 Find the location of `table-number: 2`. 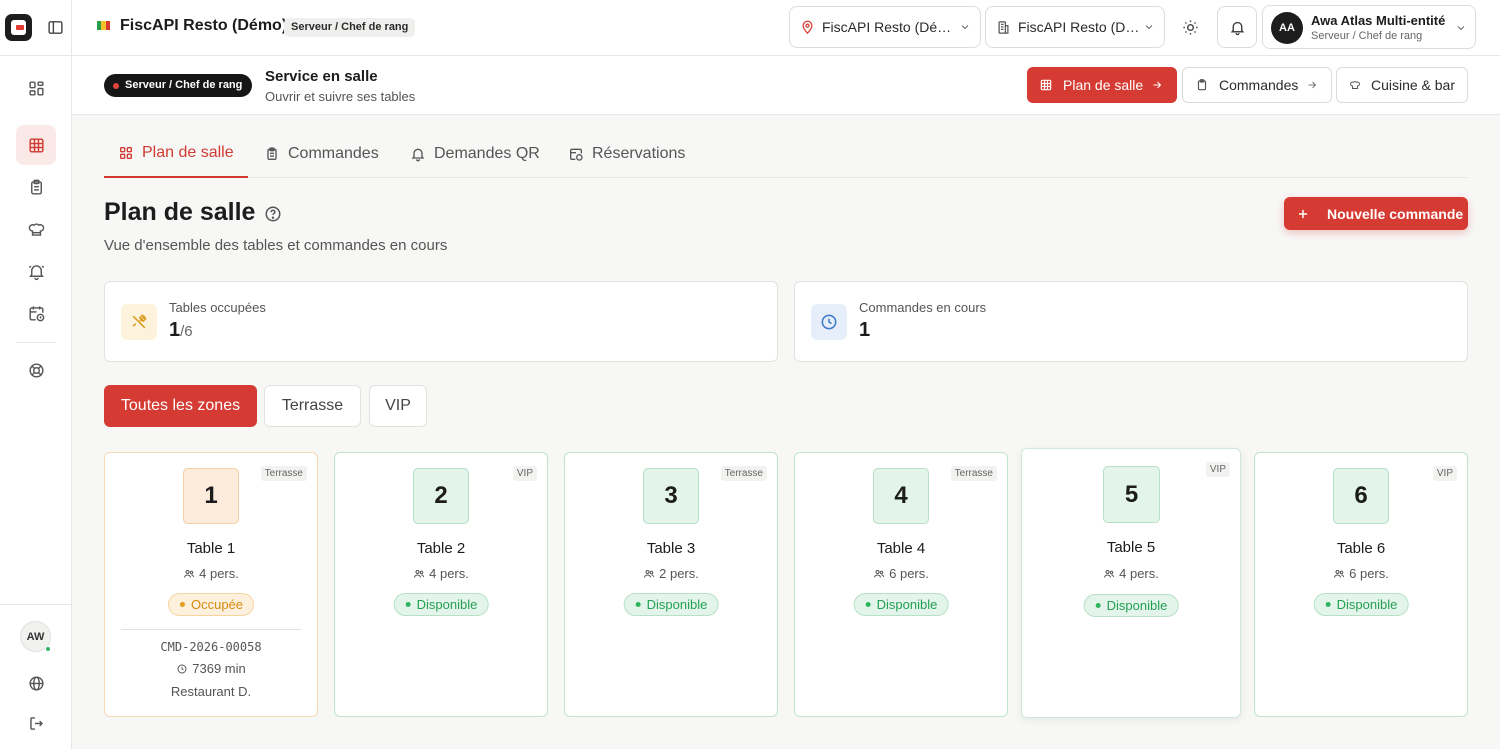

table-number: 2 is located at coordinates (441, 496).